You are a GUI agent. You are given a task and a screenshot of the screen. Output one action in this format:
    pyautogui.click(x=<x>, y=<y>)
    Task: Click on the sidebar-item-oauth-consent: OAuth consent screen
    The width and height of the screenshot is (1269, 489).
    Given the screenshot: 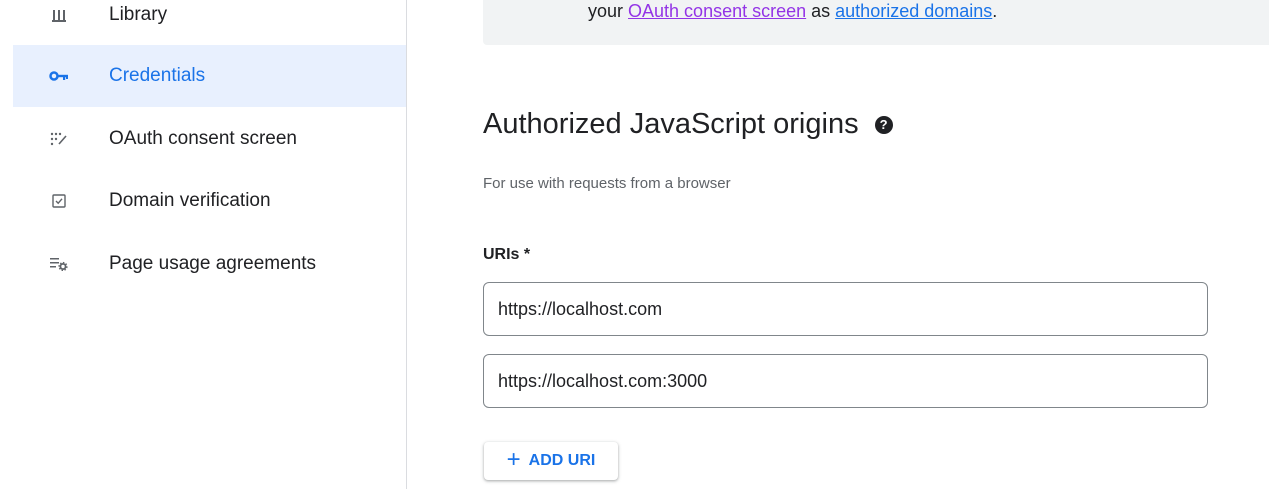 What is the action you would take?
    pyautogui.click(x=209, y=139)
    